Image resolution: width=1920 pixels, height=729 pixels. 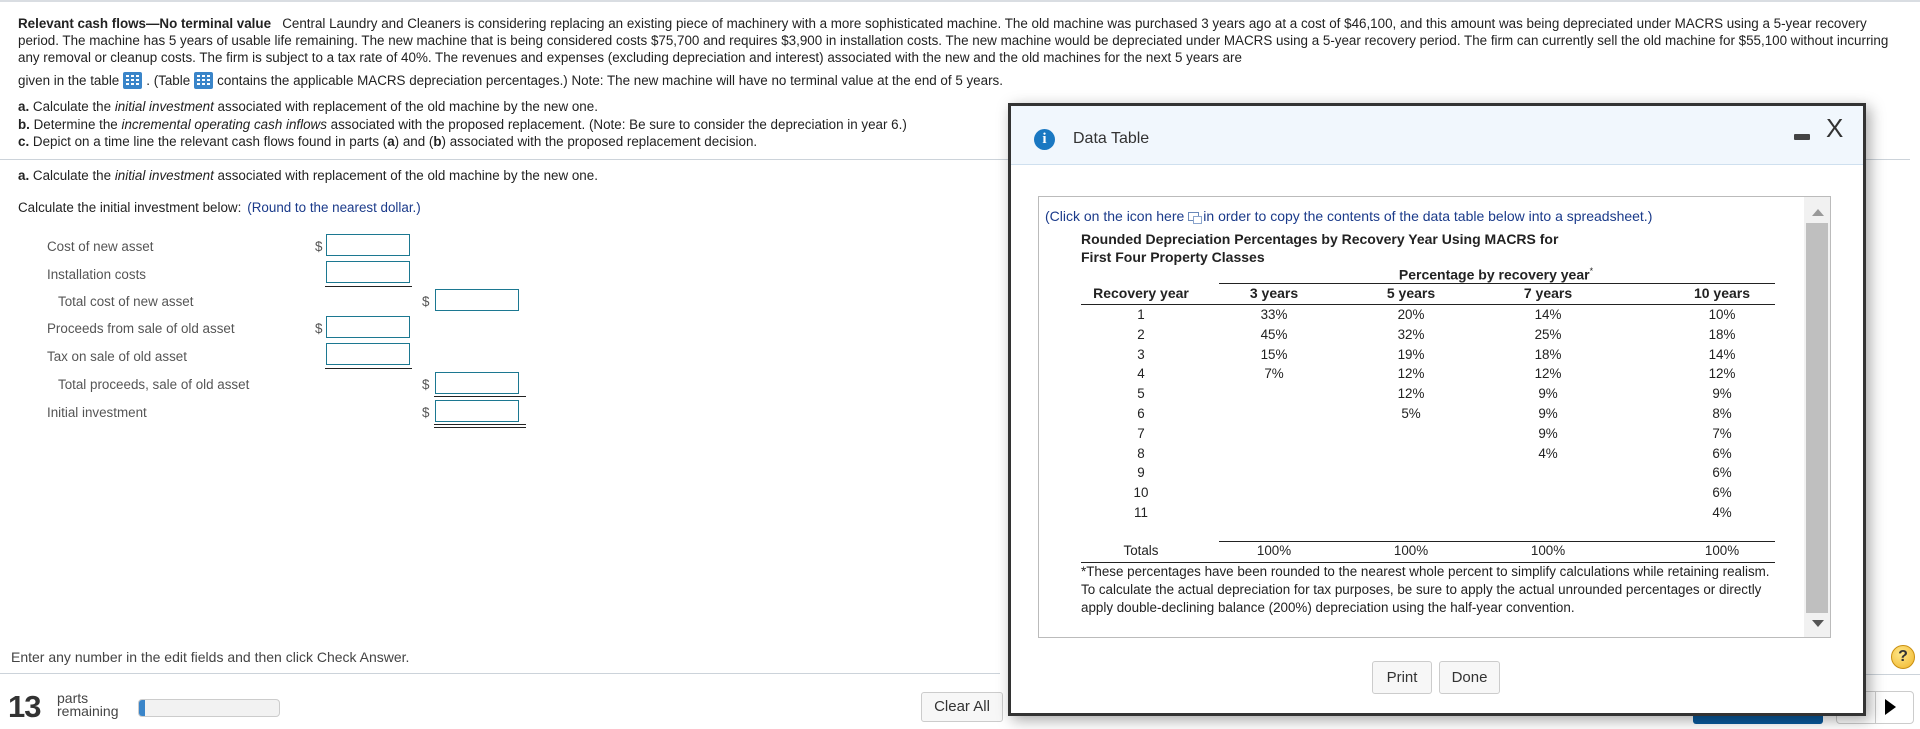 I want to click on recovery-year-cell: 2, so click(x=1141, y=334).